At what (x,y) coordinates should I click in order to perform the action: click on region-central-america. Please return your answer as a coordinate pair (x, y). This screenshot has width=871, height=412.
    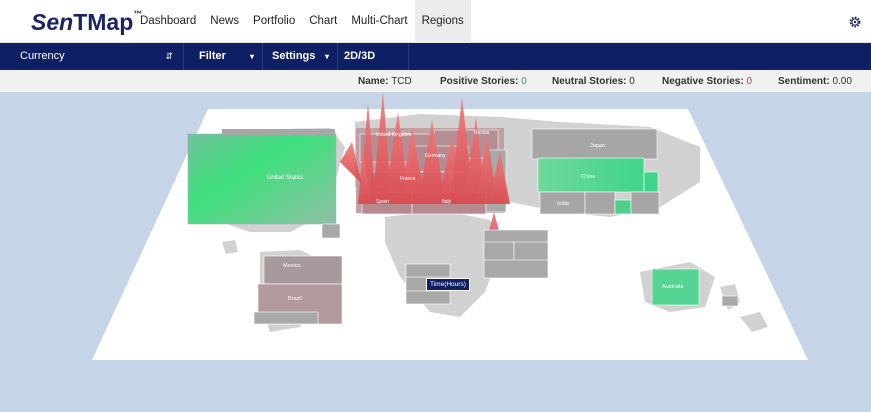
    Looking at the image, I should click on (331, 231).